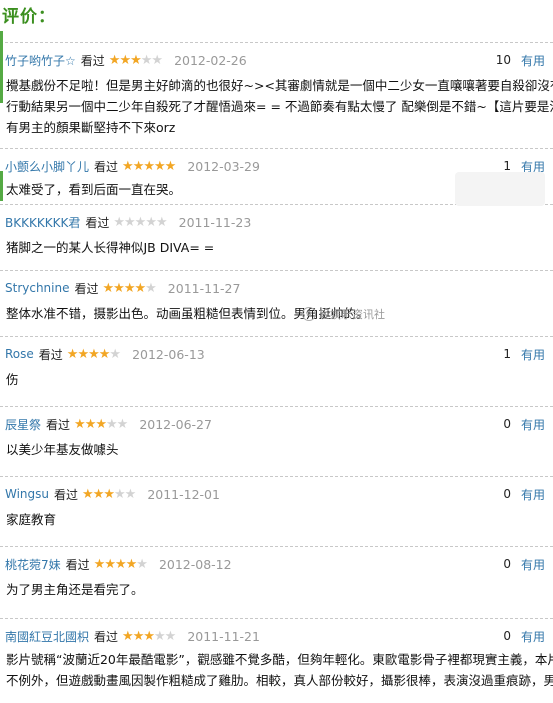 This screenshot has width=553, height=703. Describe the element at coordinates (75, 589) in the screenshot. I see `review-text-line: 为了男主角还是看完了。` at that location.